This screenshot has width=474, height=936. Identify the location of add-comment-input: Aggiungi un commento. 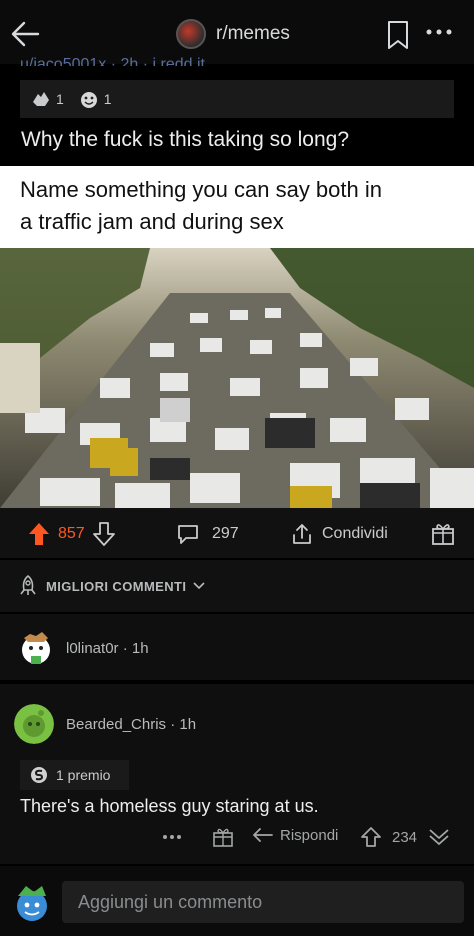
(263, 902).